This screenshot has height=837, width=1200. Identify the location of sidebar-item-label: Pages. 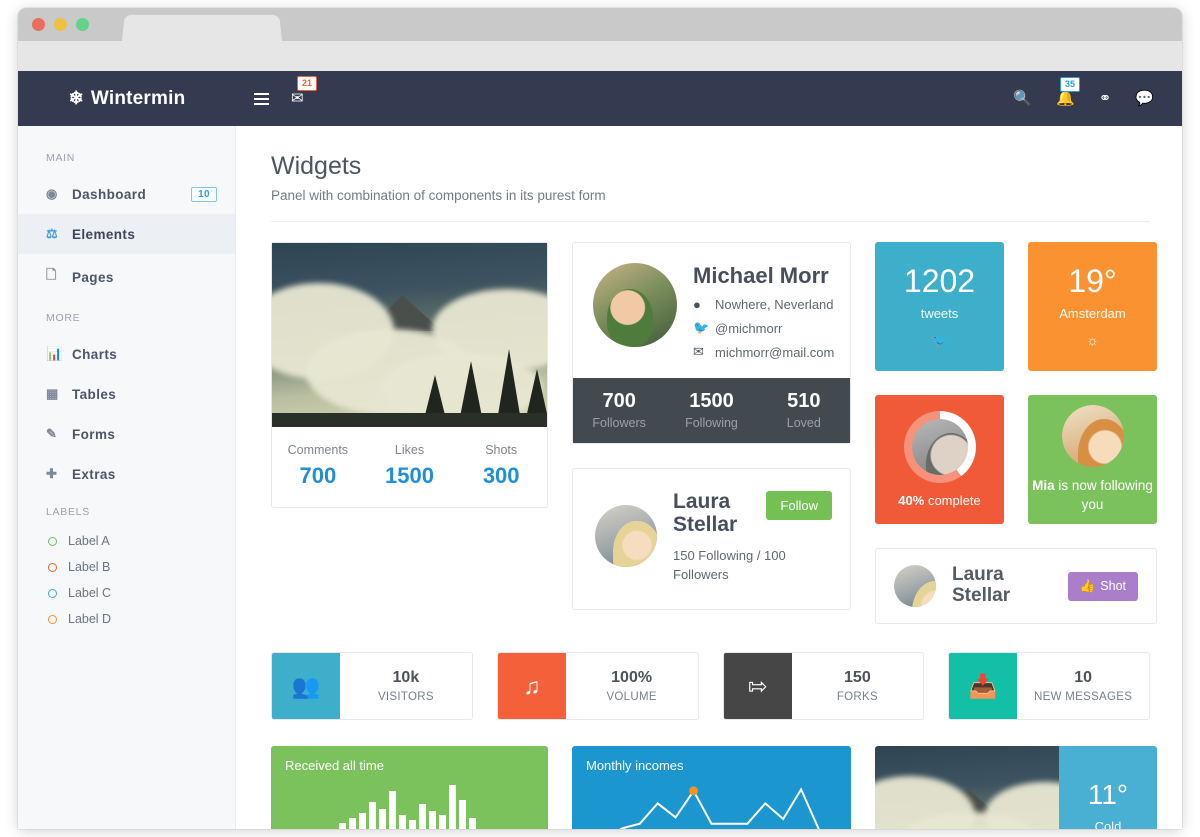
(93, 277).